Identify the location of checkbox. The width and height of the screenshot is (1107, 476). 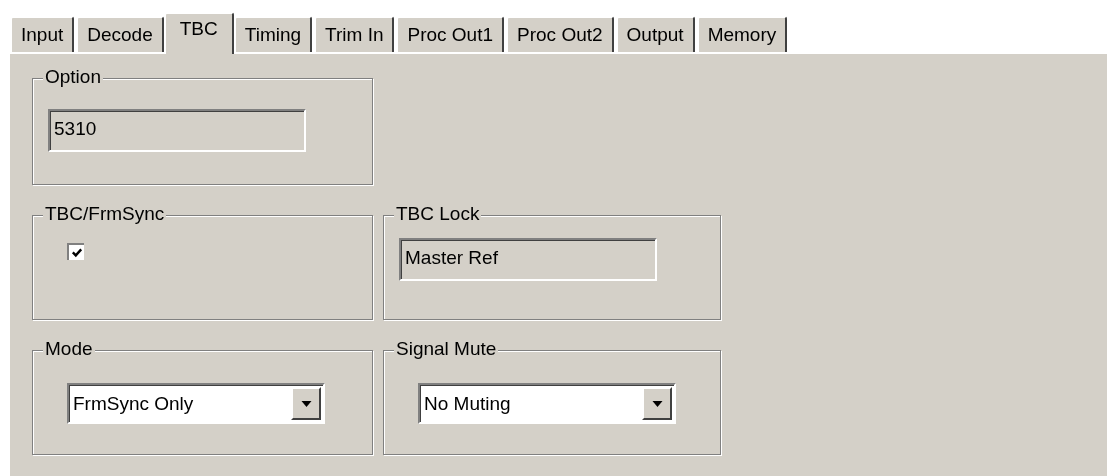
(75, 251).